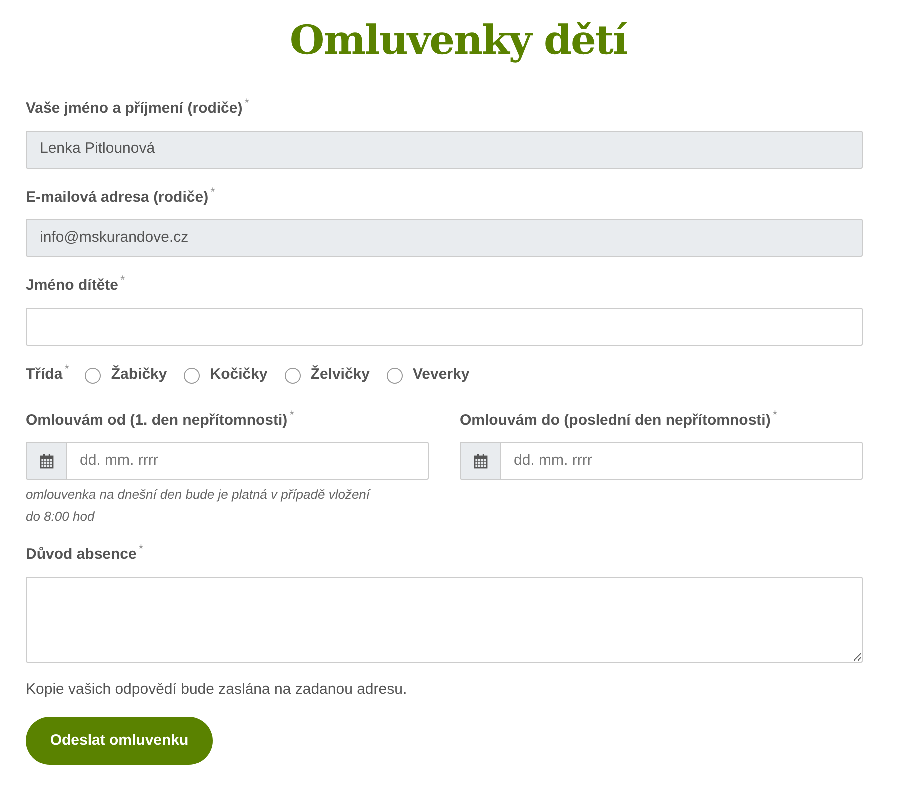  What do you see at coordinates (126, 375) in the screenshot?
I see `radio-option: Žabičky` at bounding box center [126, 375].